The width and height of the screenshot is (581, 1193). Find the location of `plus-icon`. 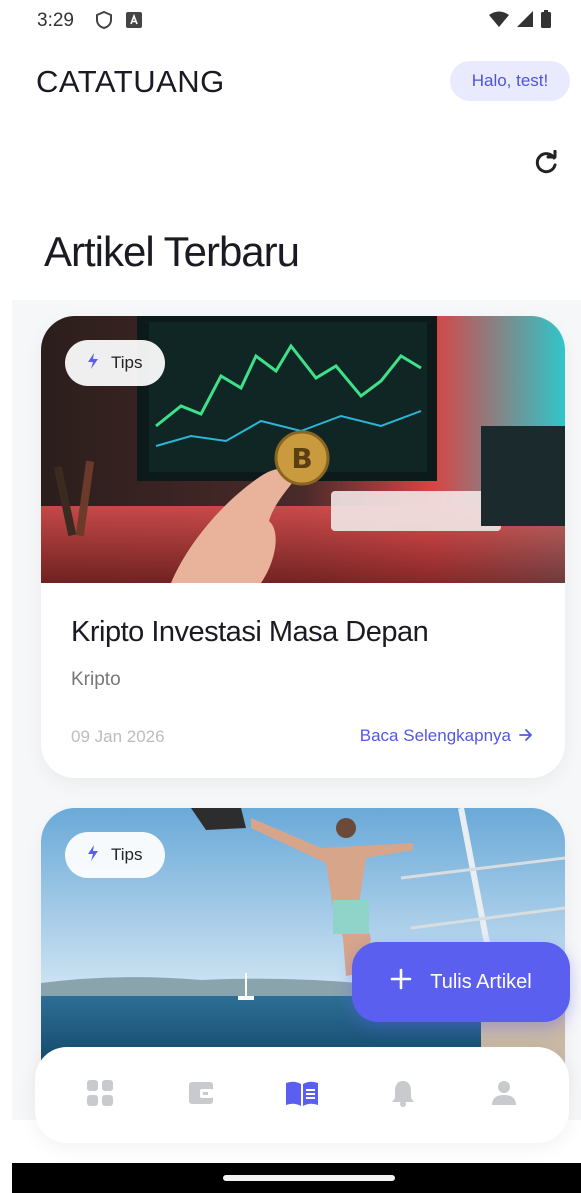

plus-icon is located at coordinates (401, 982).